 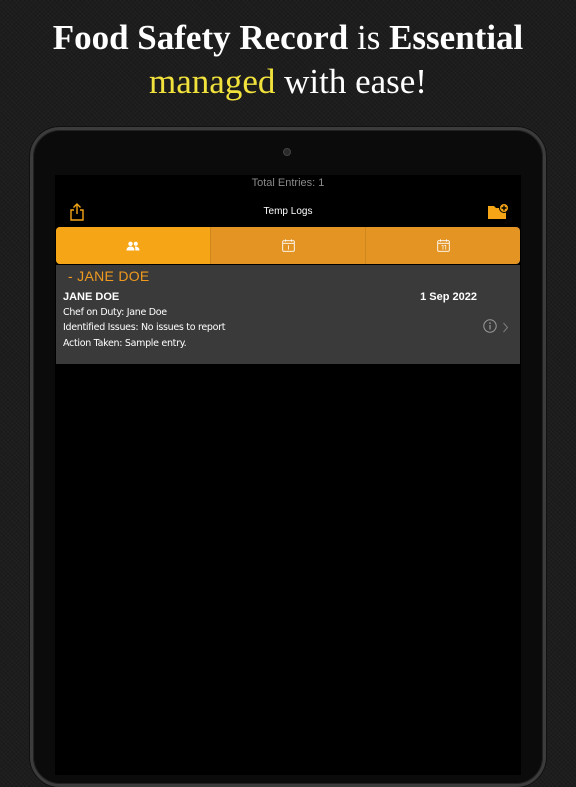 I want to click on action-taken: Action Taken: Sample entry., so click(x=125, y=343).